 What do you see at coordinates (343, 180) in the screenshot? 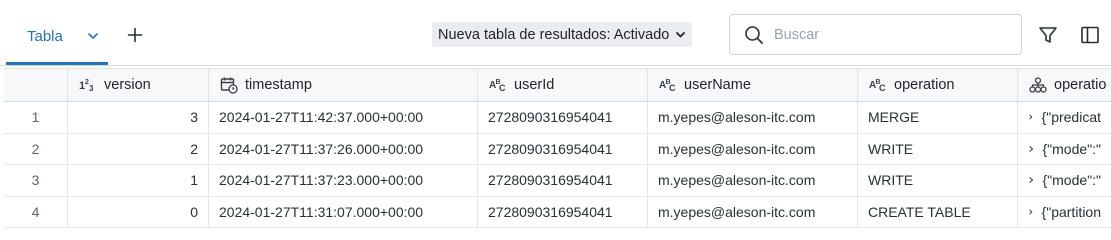
I see `cell-timestamp: 2024-01-27T11:37:23.000+00:00` at bounding box center [343, 180].